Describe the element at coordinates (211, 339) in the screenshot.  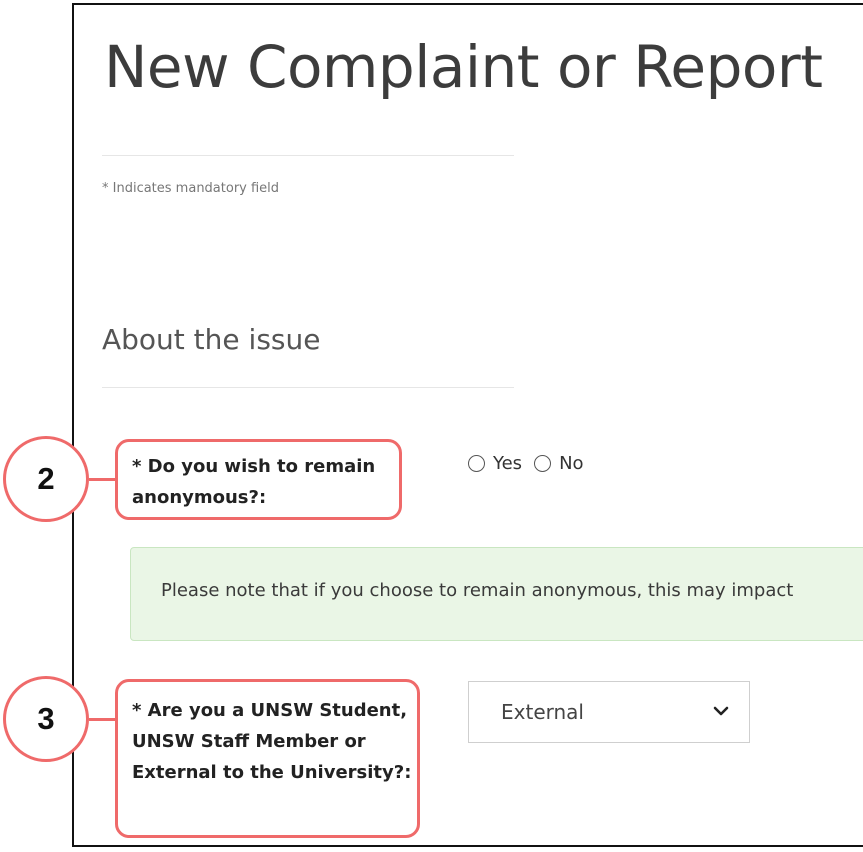
I see `section-heading: About the issue` at that location.